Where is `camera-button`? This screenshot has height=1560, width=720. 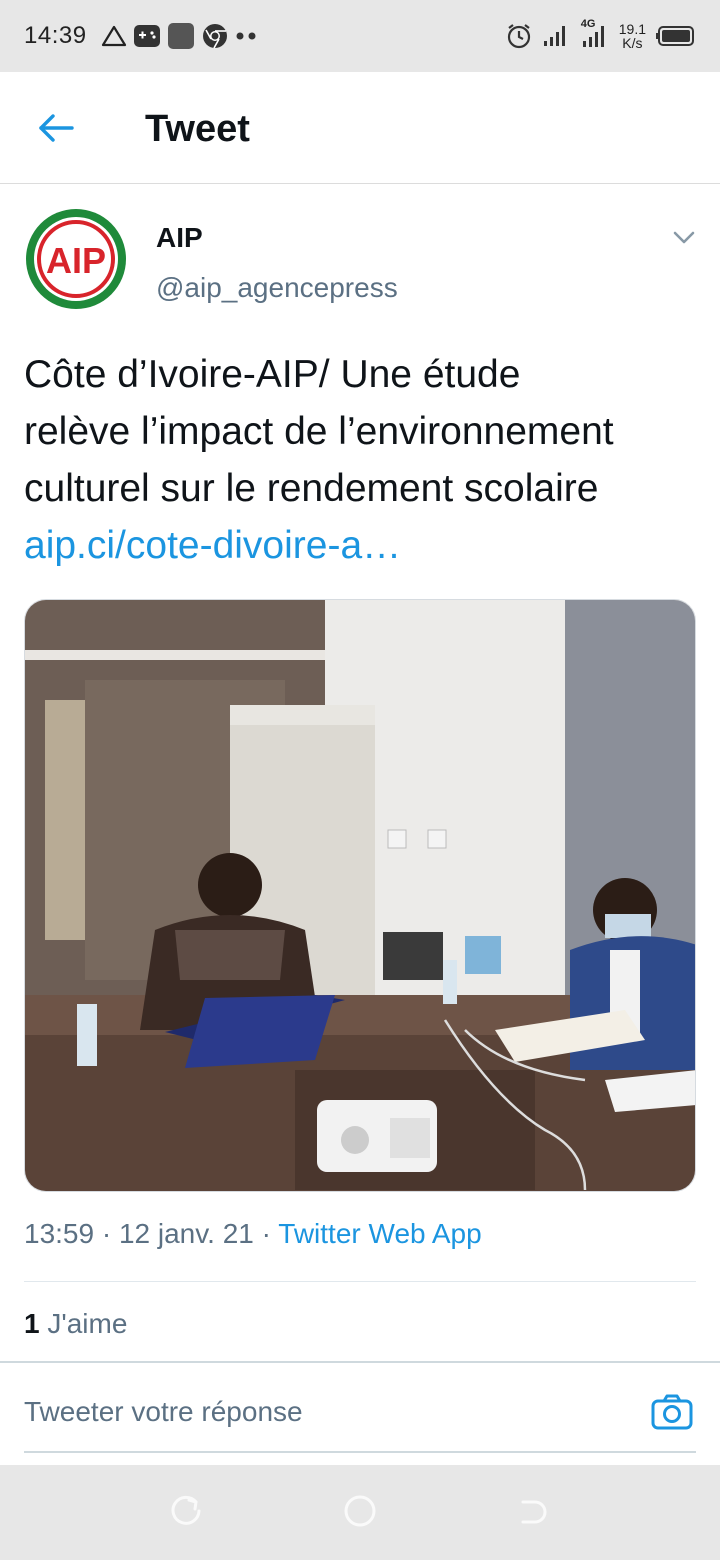 camera-button is located at coordinates (672, 1414).